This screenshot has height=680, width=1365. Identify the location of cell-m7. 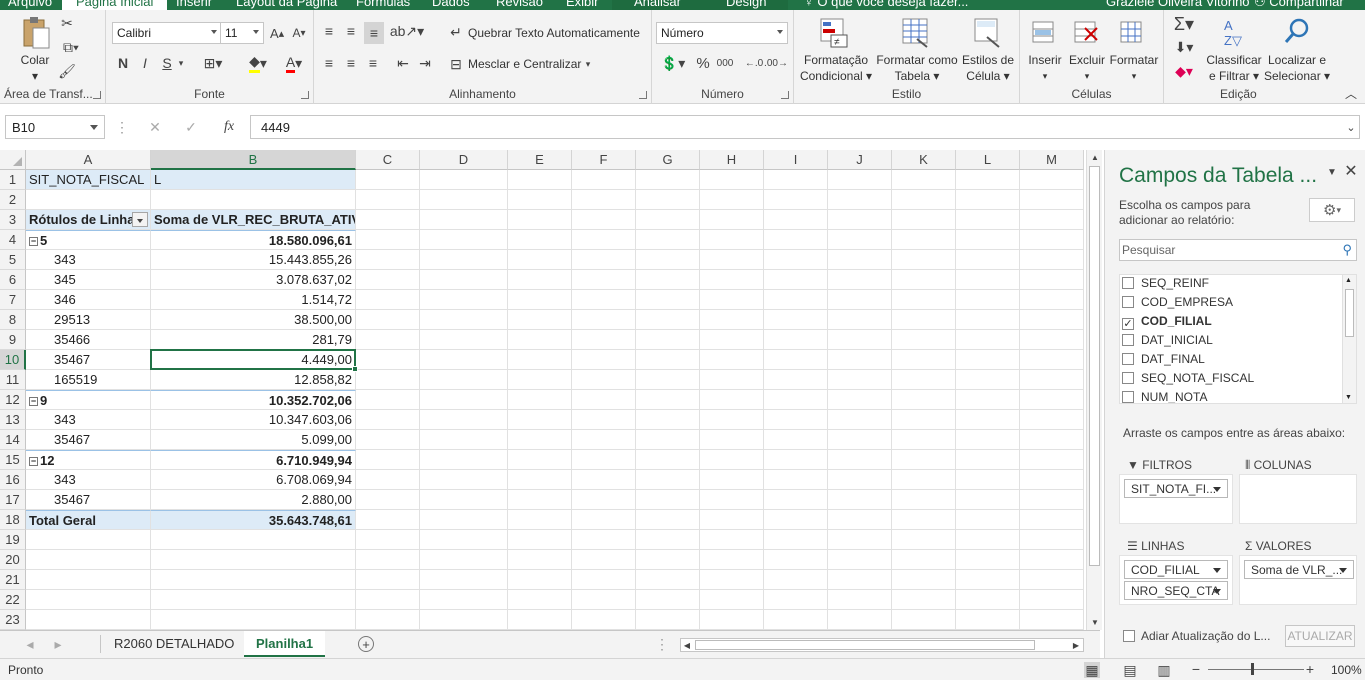
(1052, 300).